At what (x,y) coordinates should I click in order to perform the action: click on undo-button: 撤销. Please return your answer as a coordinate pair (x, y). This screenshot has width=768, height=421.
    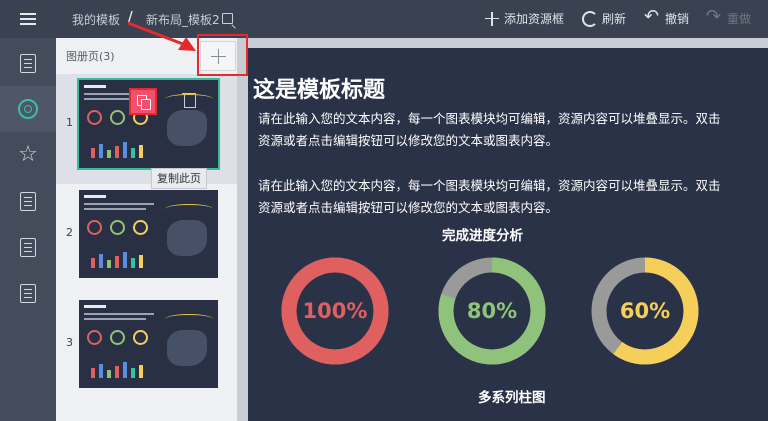
    Looking at the image, I should click on (667, 16).